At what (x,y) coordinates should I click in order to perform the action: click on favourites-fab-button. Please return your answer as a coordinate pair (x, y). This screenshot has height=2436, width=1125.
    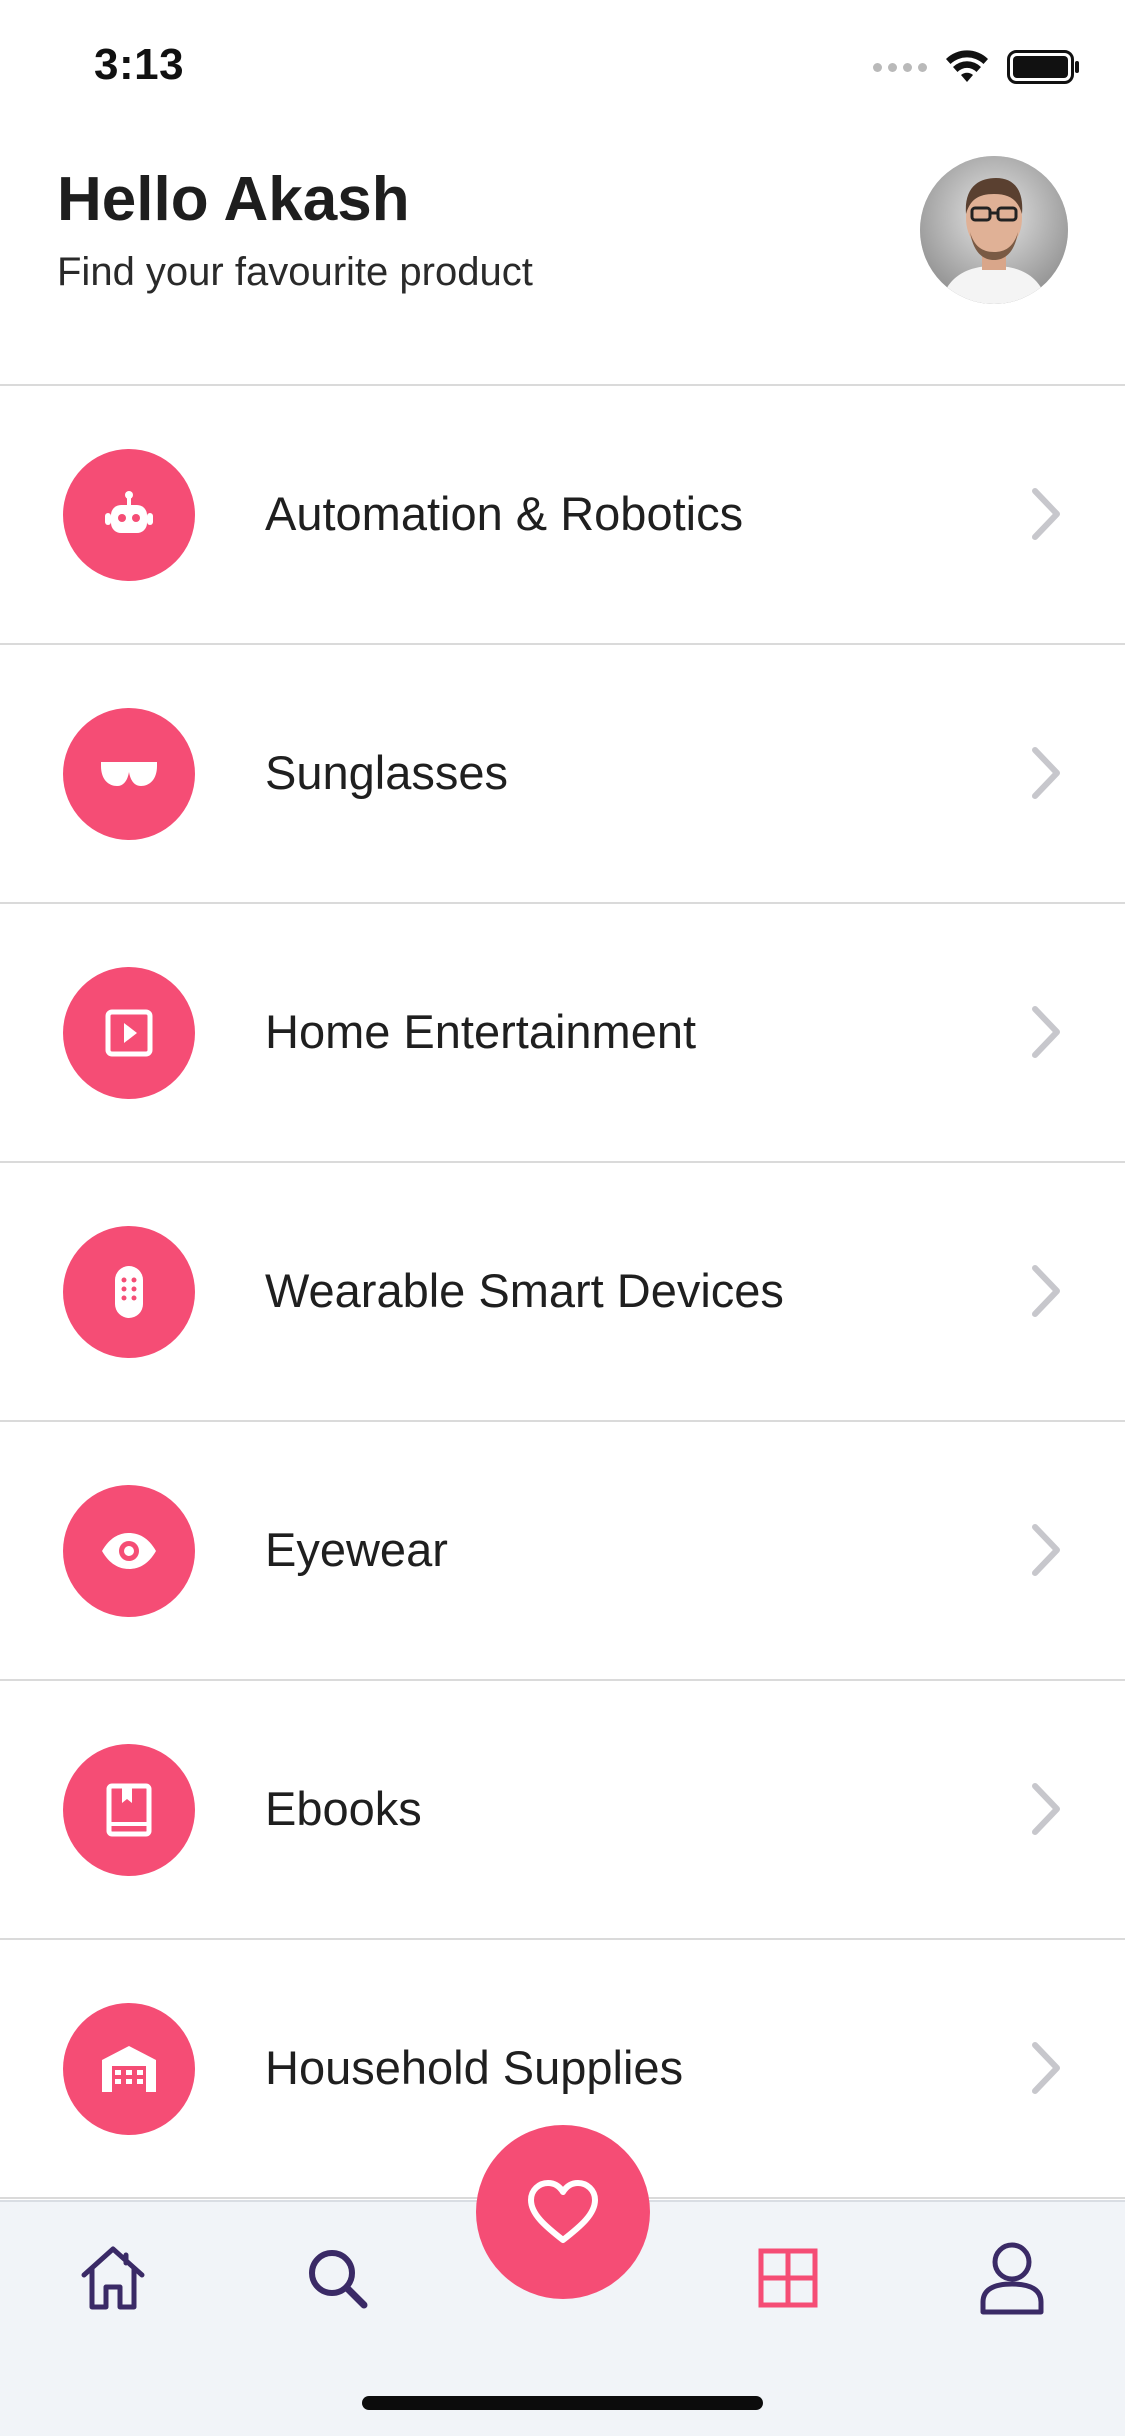
    Looking at the image, I should click on (563, 2212).